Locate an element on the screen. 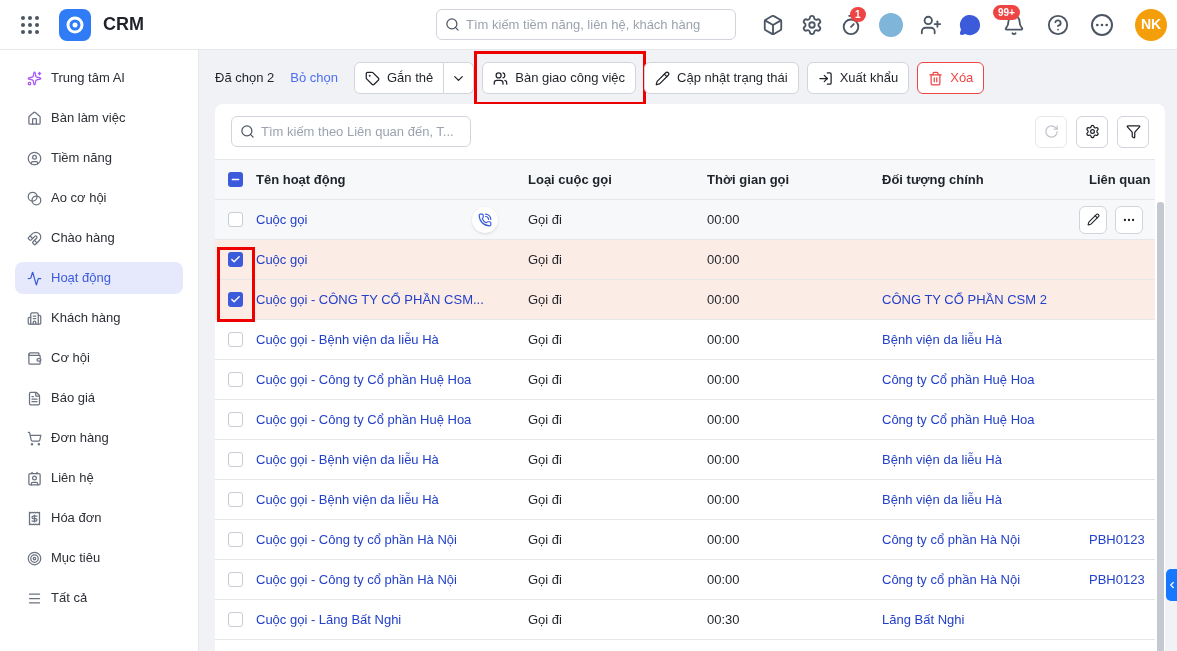 The height and width of the screenshot is (651, 1177). sidebar-item: Tiềm năng is located at coordinates (99, 158).